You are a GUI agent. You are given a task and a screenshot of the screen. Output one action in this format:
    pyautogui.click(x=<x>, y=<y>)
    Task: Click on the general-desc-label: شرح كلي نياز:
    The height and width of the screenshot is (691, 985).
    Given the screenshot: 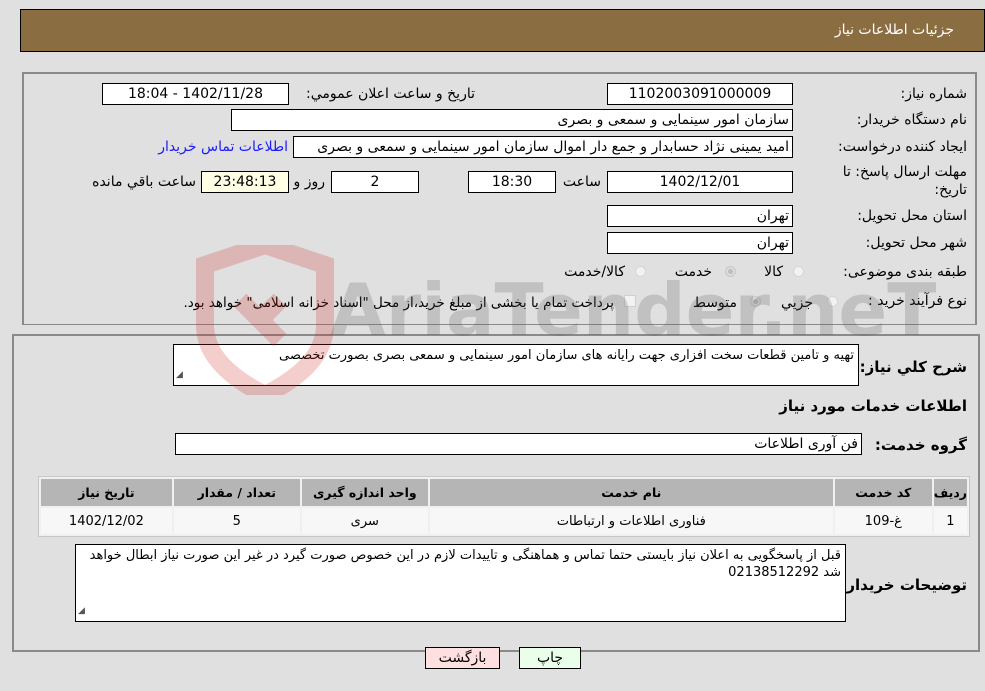 What is the action you would take?
    pyautogui.click(x=913, y=367)
    